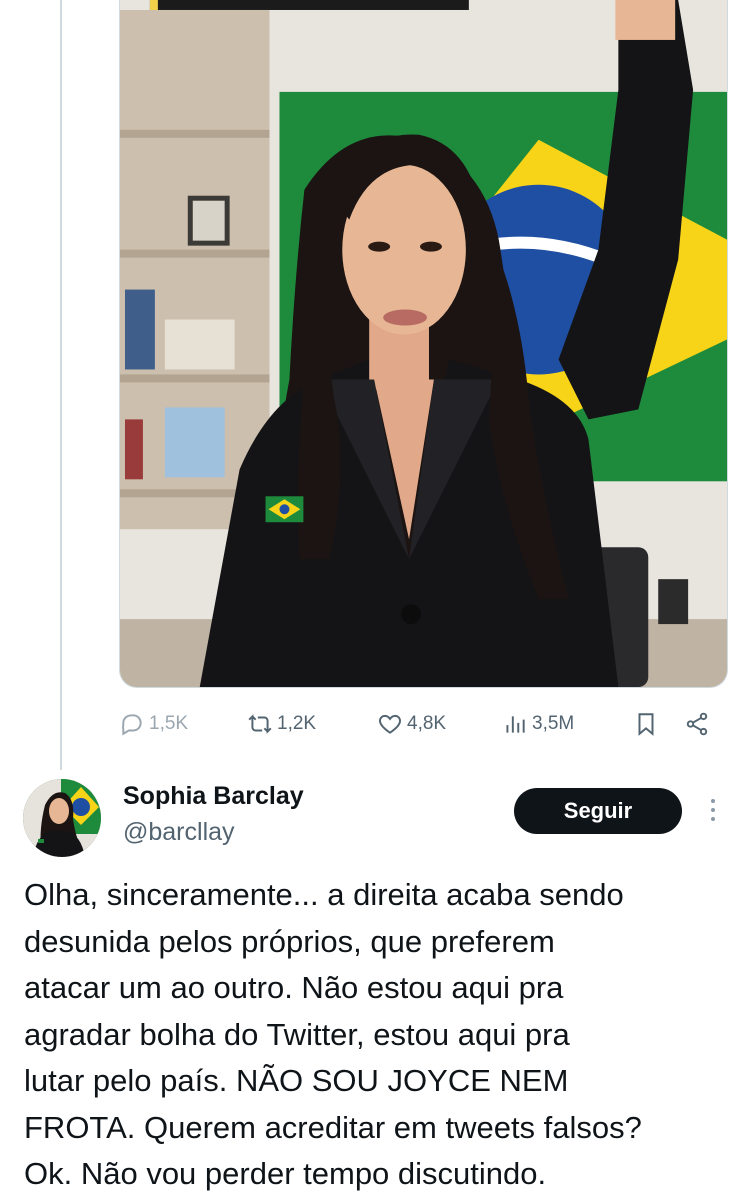 Image resolution: width=751 pixels, height=1200 pixels. What do you see at coordinates (213, 796) in the screenshot?
I see `author-name: Sophia Barclay` at bounding box center [213, 796].